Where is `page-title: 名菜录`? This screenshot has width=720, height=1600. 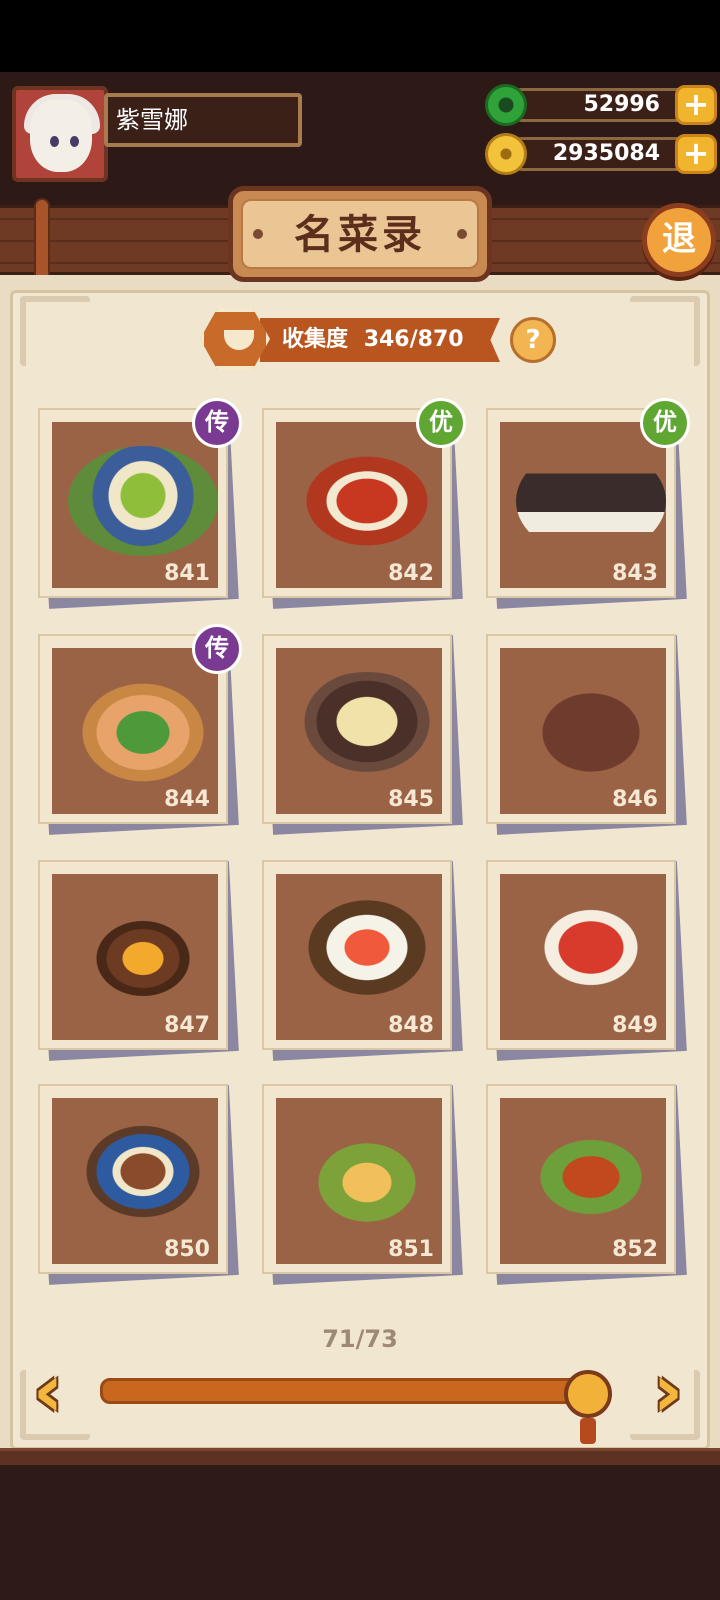
page-title: 名菜录 is located at coordinates (360, 234).